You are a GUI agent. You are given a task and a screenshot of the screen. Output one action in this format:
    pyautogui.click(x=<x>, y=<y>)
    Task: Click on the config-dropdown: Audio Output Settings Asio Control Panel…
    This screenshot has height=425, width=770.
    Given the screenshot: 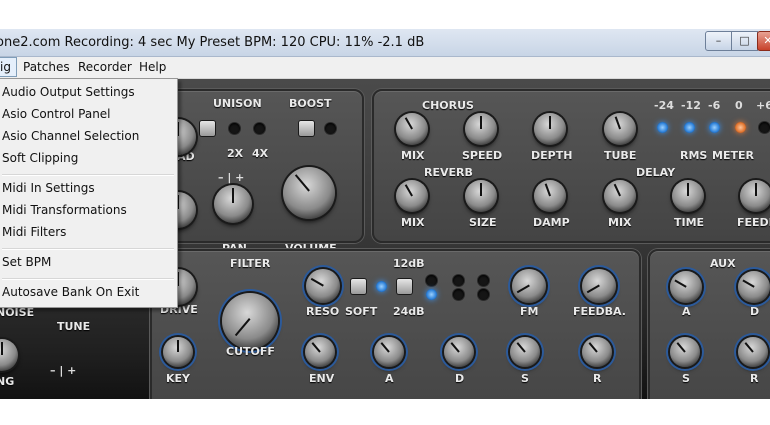 What is the action you would take?
    pyautogui.click(x=89, y=193)
    